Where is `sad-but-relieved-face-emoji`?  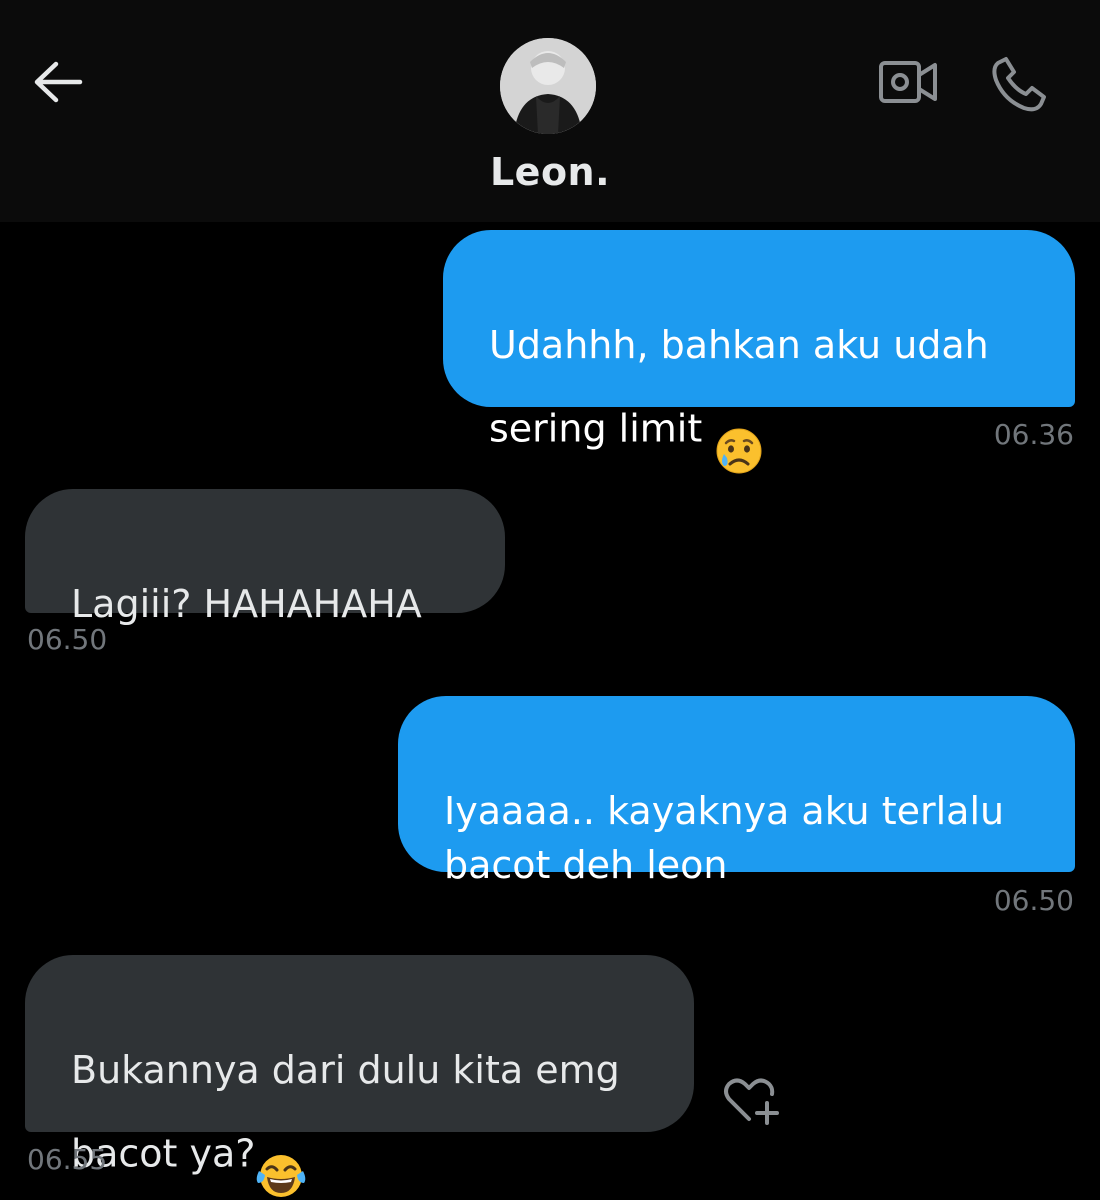 sad-but-relieved-face-emoji is located at coordinates (739, 431).